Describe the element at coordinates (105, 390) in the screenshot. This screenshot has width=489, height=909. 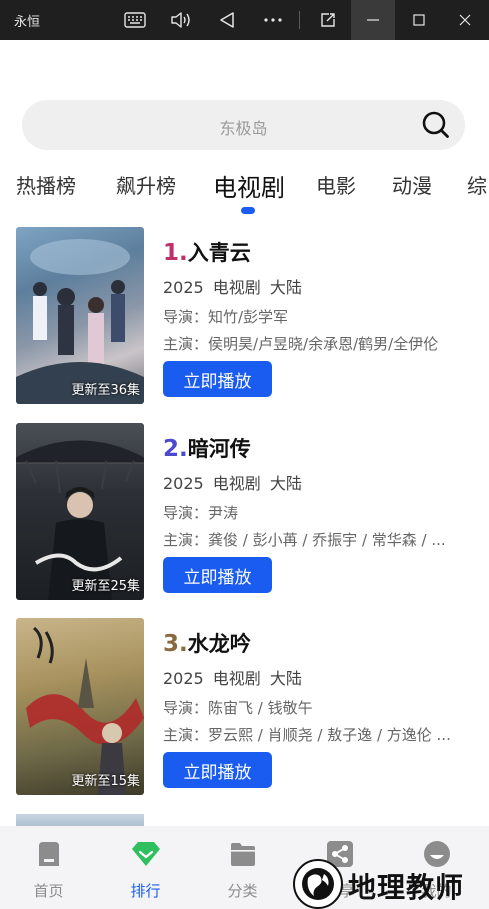
I see `episode-badge: 更新至36集` at that location.